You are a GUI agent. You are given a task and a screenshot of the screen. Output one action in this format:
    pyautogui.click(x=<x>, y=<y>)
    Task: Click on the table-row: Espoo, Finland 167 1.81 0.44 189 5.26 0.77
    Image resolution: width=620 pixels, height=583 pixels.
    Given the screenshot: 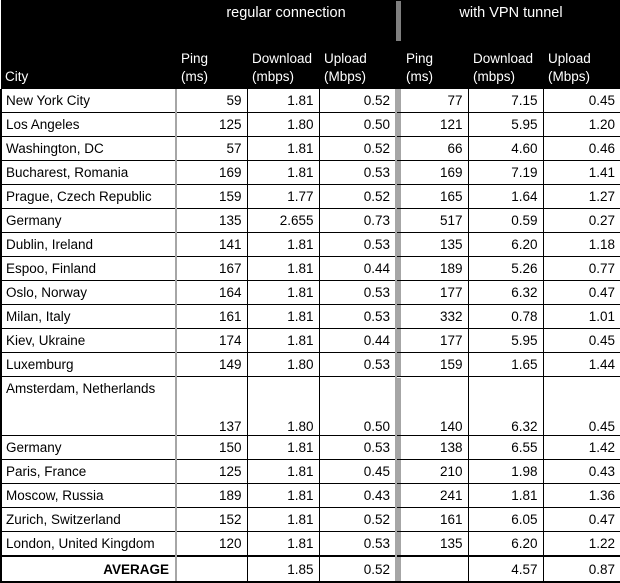 What is the action you would take?
    pyautogui.click(x=310, y=268)
    